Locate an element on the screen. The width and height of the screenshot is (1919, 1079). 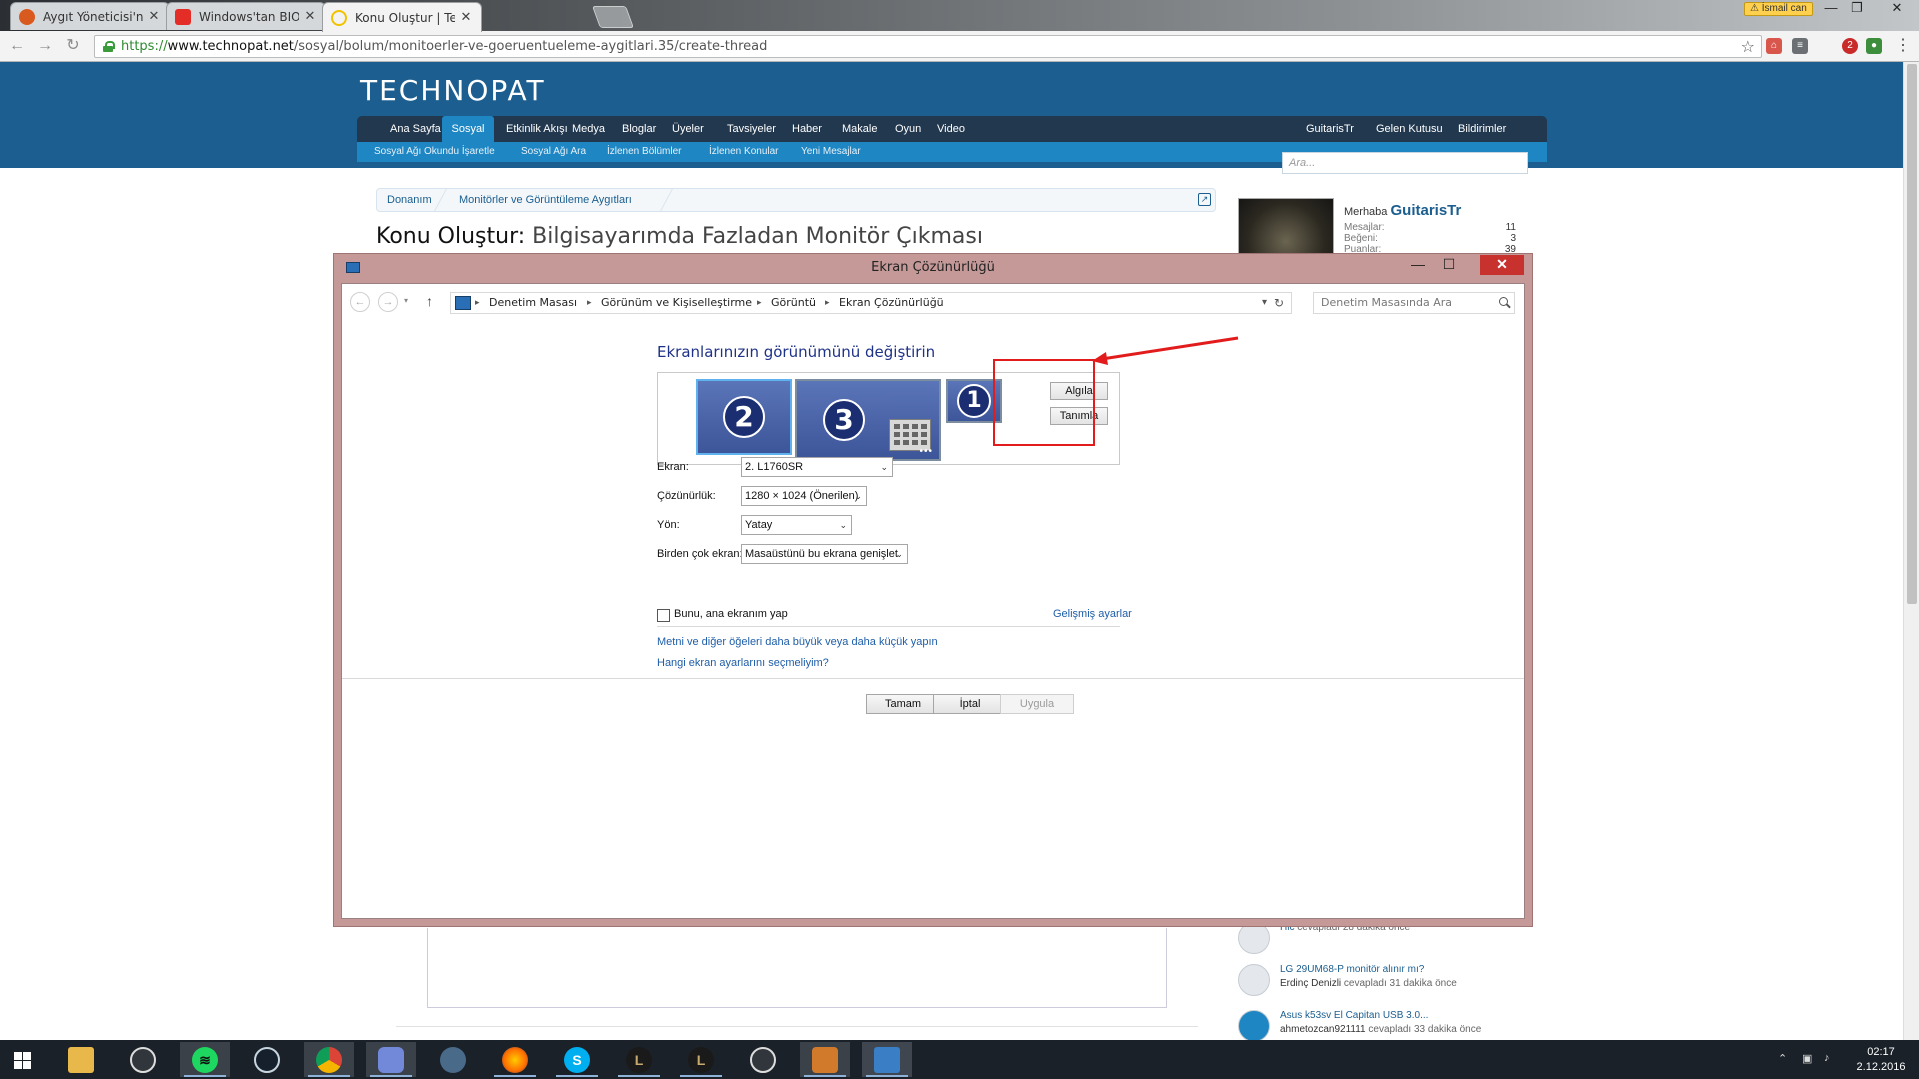
clock: 02:17 2.12.2016 is located at coordinates (1881, 1060).